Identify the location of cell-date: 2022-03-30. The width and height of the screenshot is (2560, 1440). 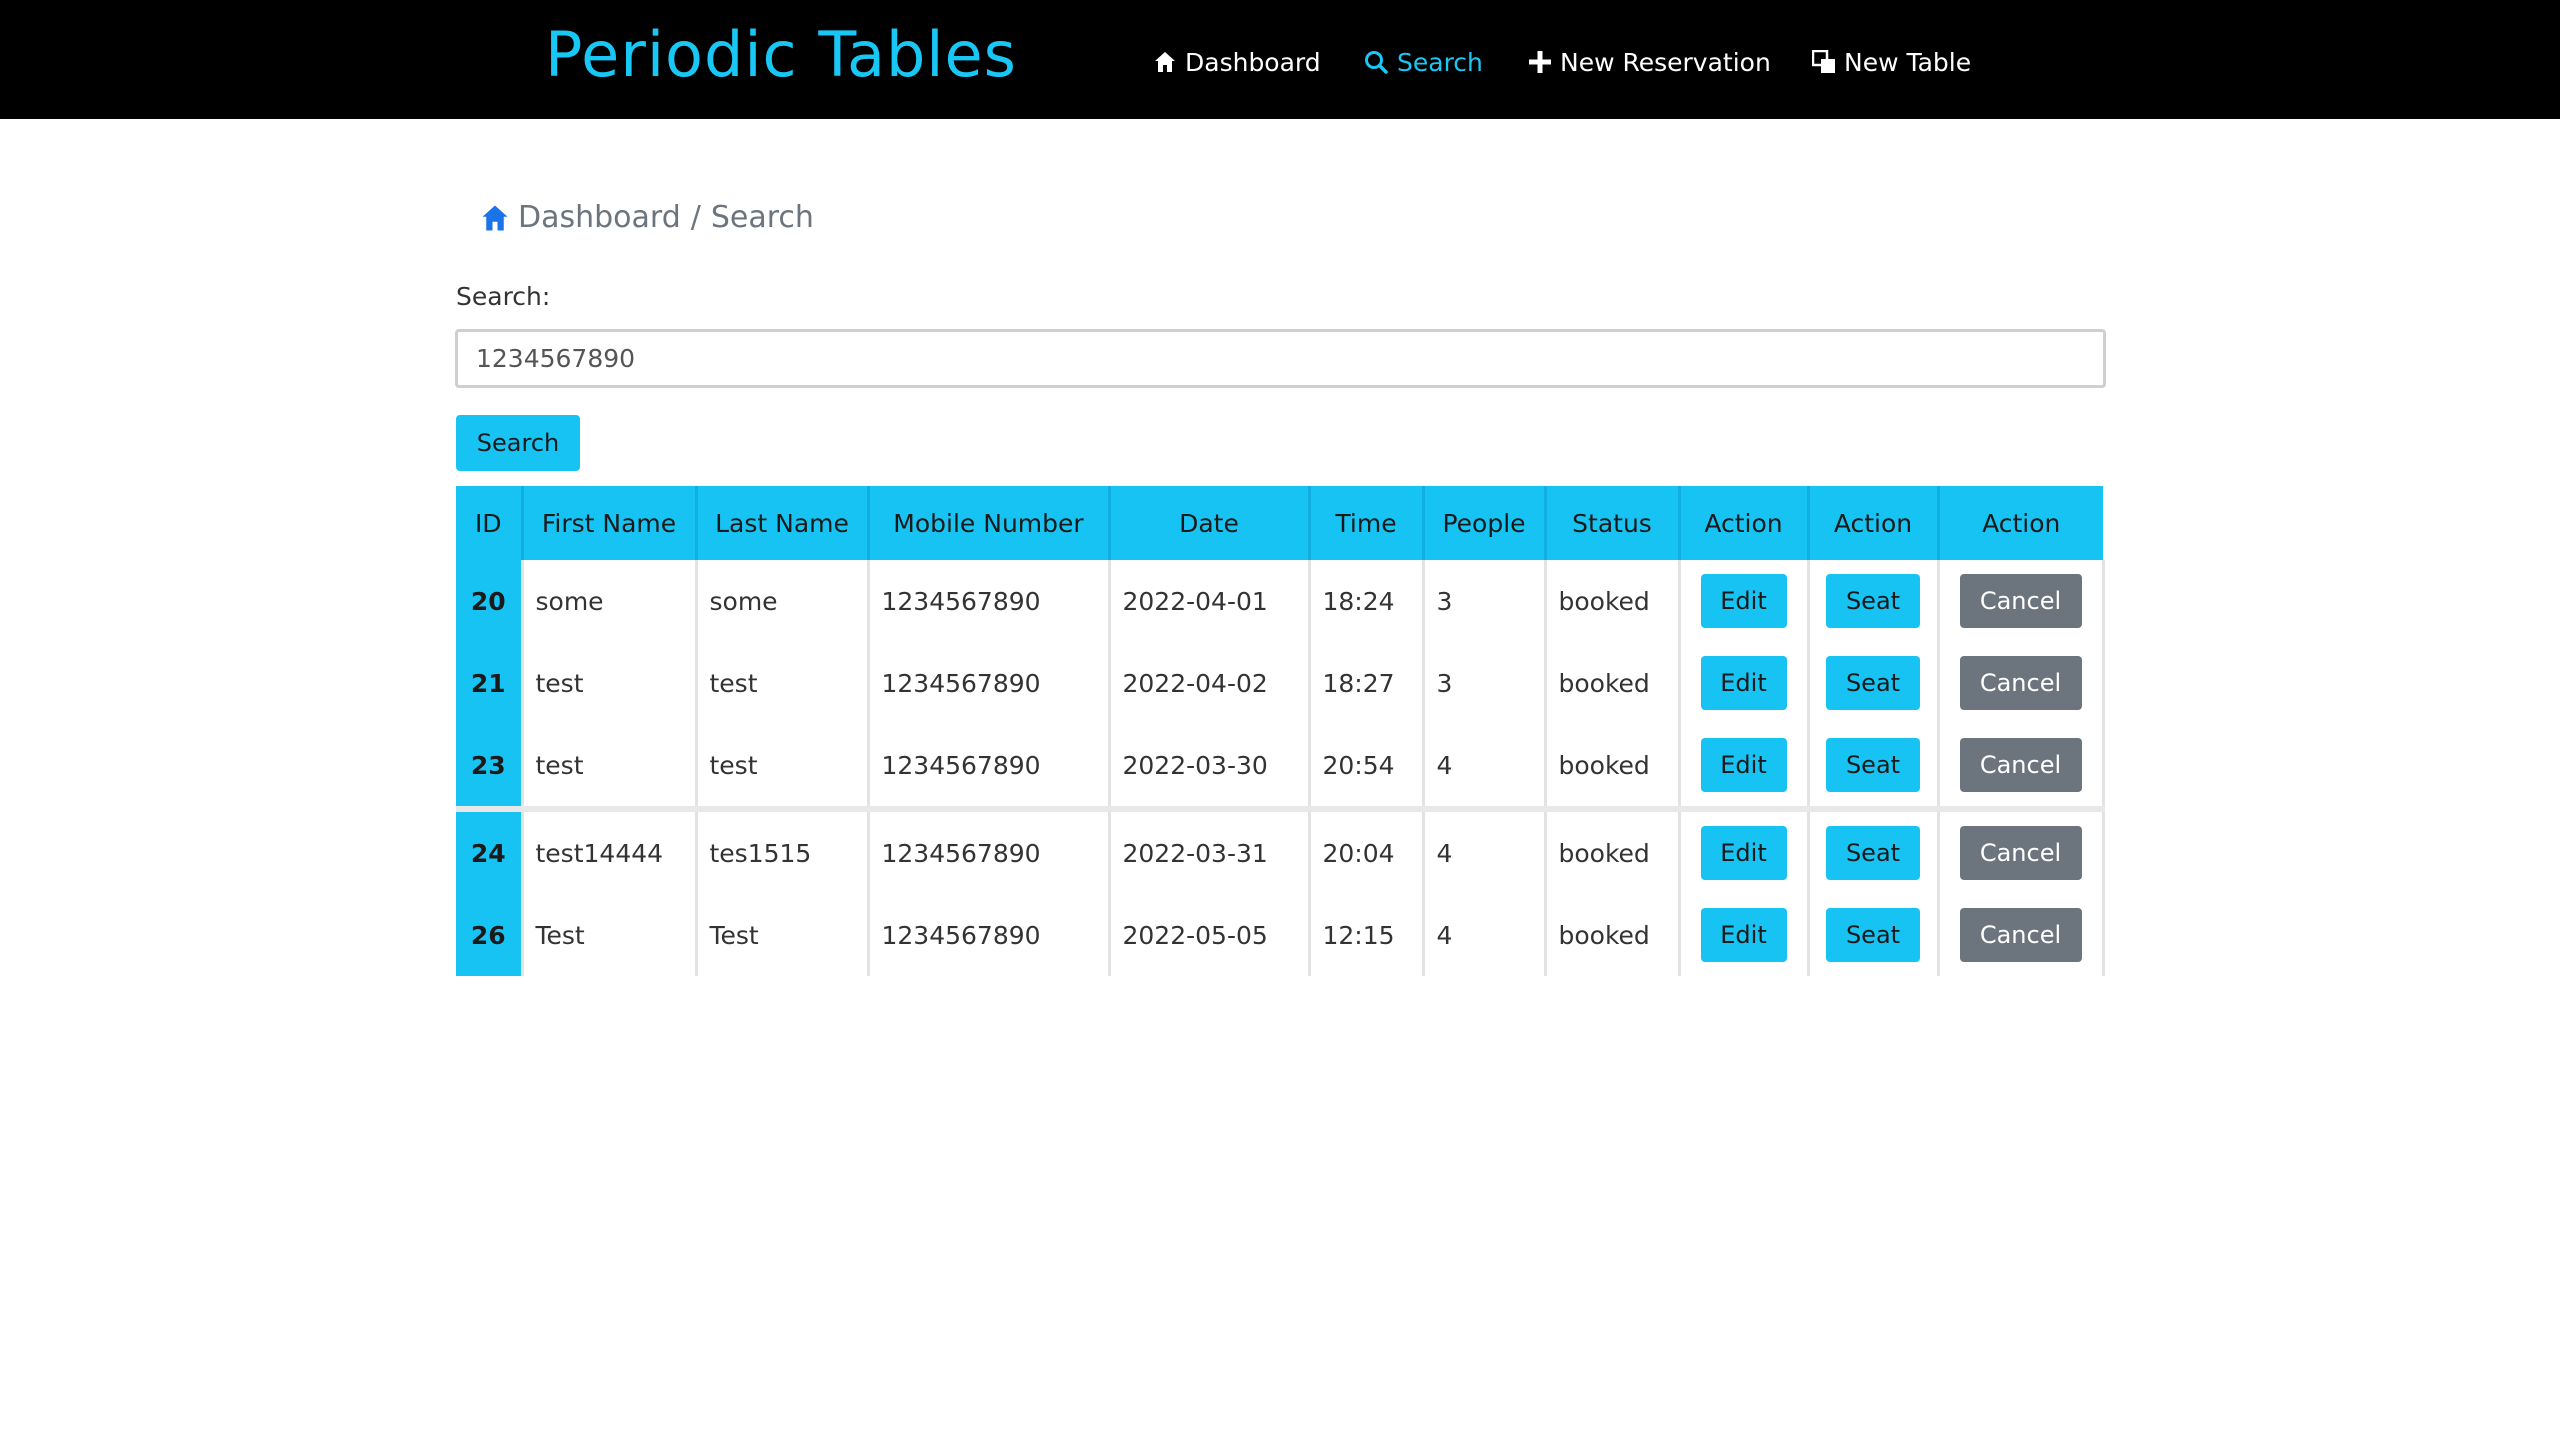
(1210, 766).